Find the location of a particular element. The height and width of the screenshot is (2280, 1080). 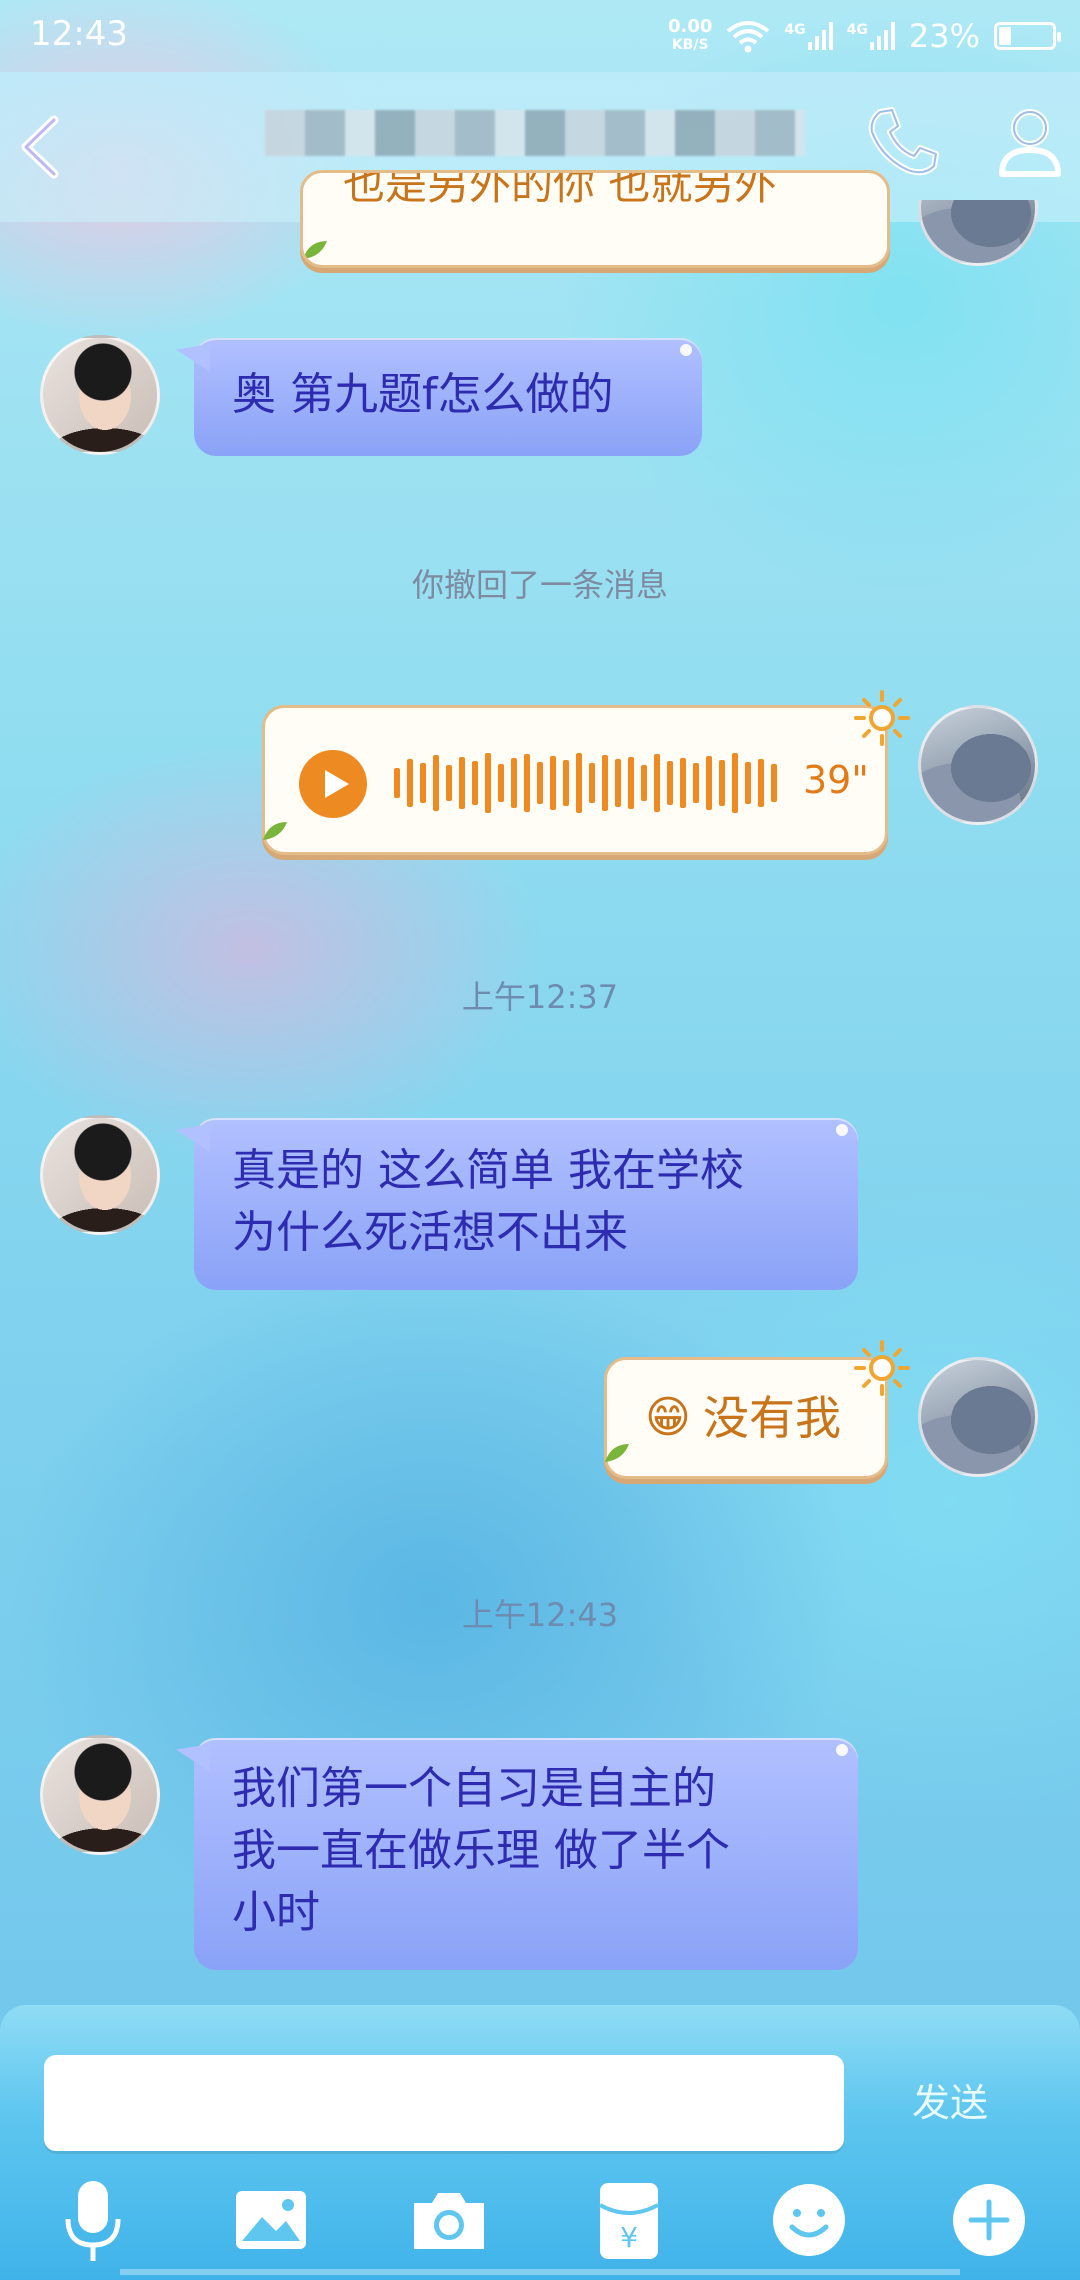

network-speed-unit: KB/S is located at coordinates (690, 45).